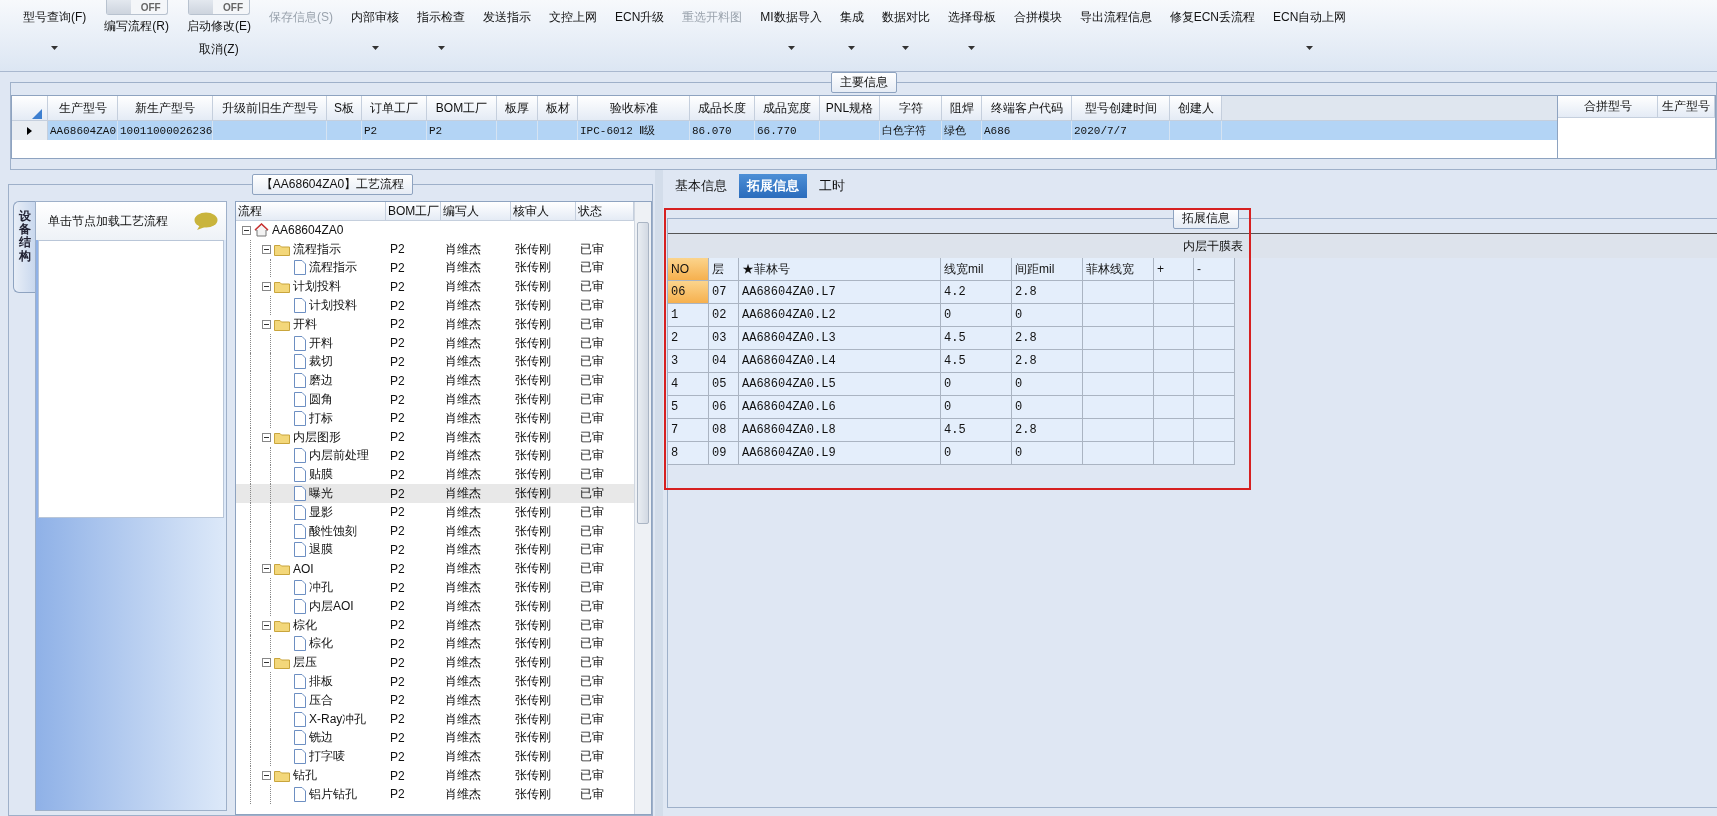 This screenshot has width=1717, height=816. What do you see at coordinates (962, 108) in the screenshot?
I see `column-header: 阻焊` at bounding box center [962, 108].